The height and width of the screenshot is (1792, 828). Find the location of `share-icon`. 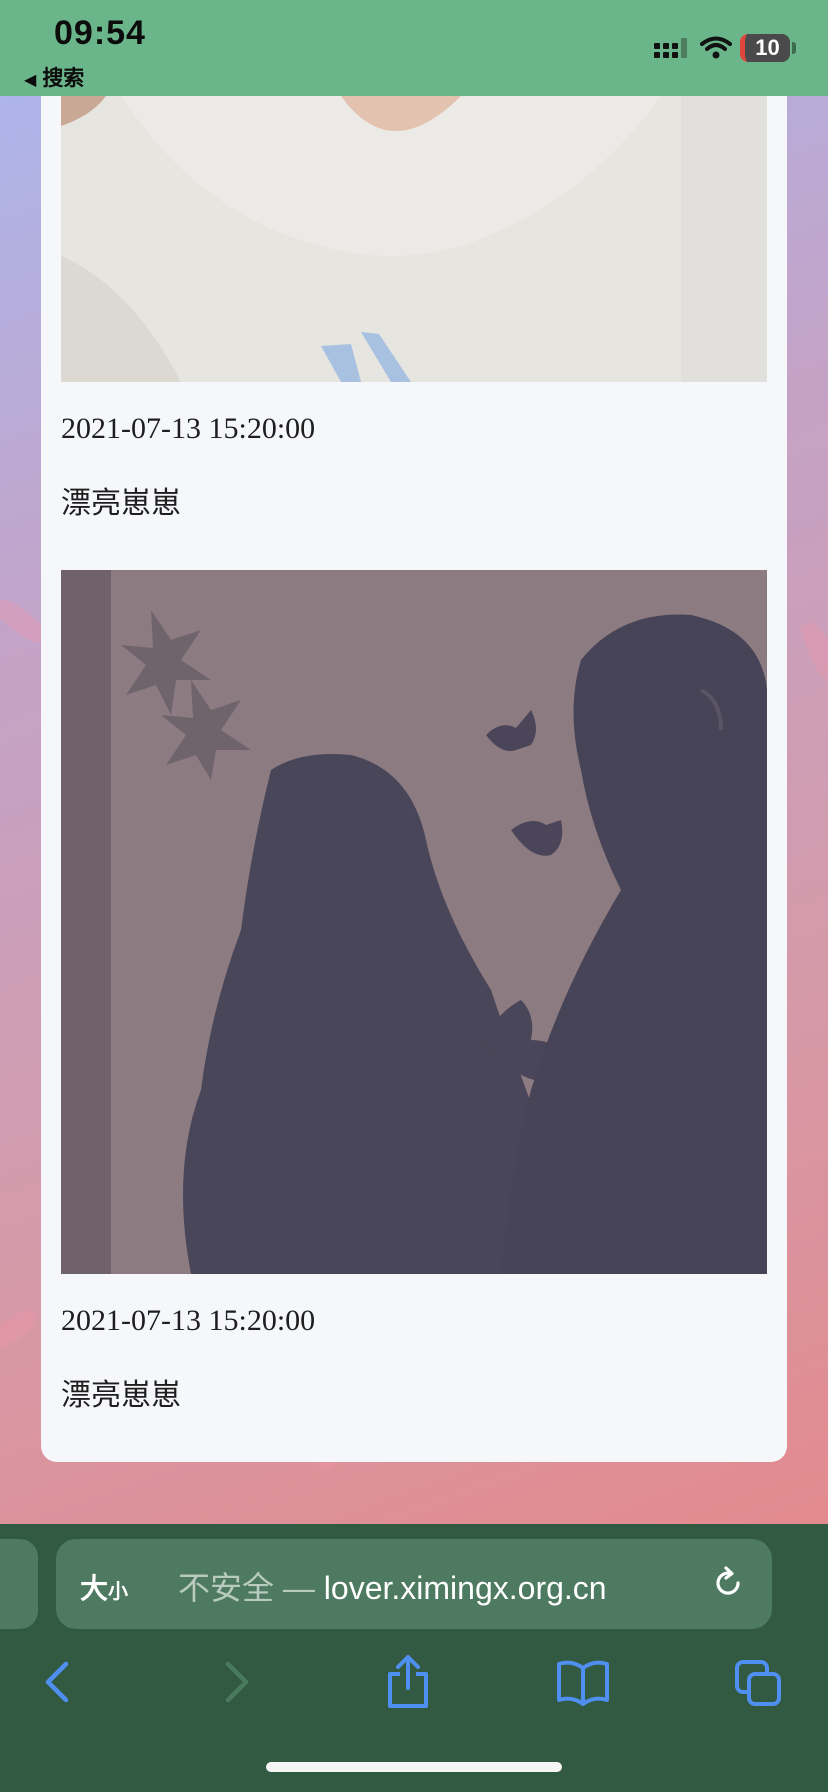

share-icon is located at coordinates (408, 1682).